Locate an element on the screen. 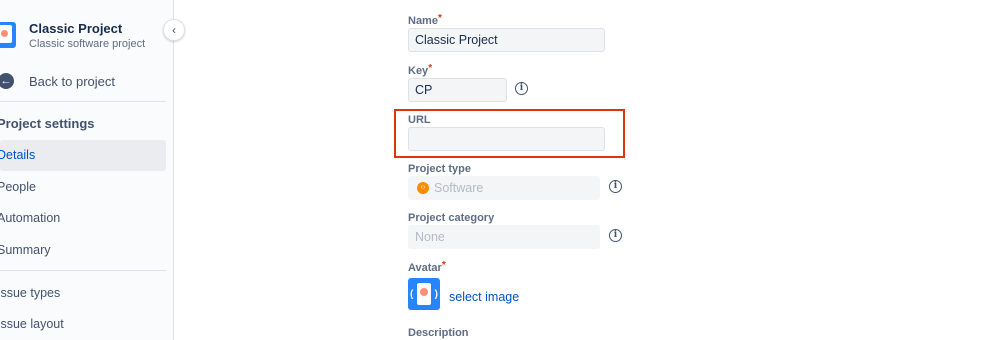  section-title: Project settings is located at coordinates (47, 123).